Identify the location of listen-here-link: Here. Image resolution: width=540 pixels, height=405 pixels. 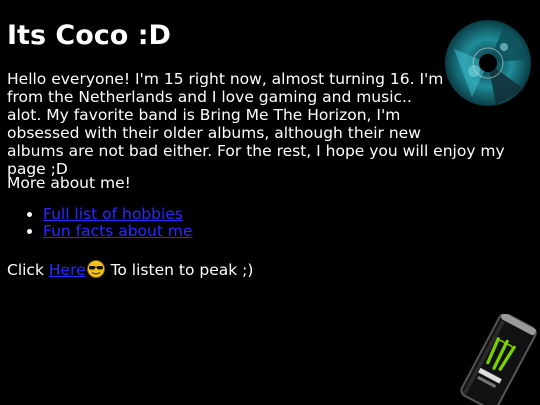
(67, 270).